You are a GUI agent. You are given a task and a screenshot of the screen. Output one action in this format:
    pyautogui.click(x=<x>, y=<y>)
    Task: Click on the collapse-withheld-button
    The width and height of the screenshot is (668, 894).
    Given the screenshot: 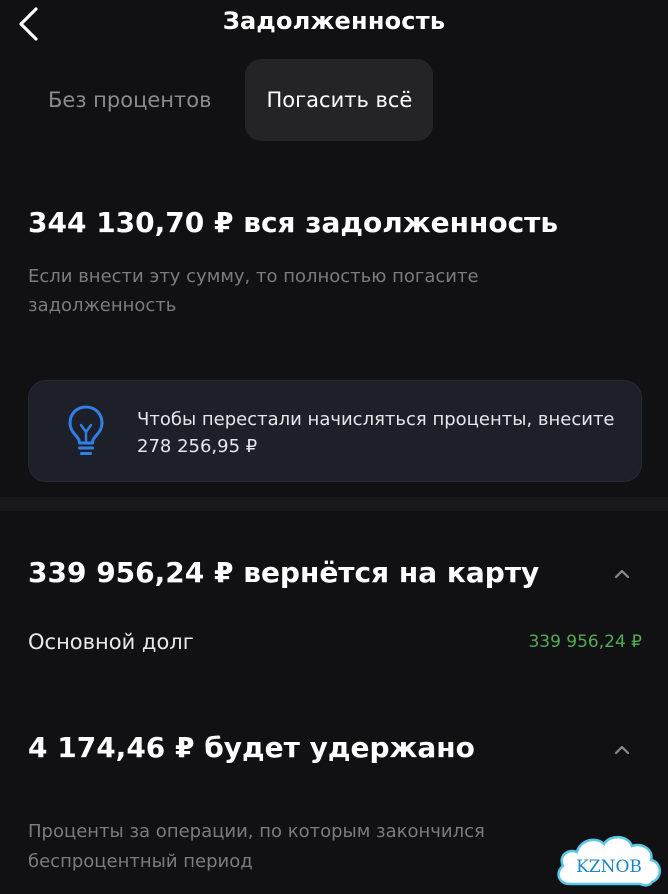 What is the action you would take?
    pyautogui.click(x=622, y=750)
    